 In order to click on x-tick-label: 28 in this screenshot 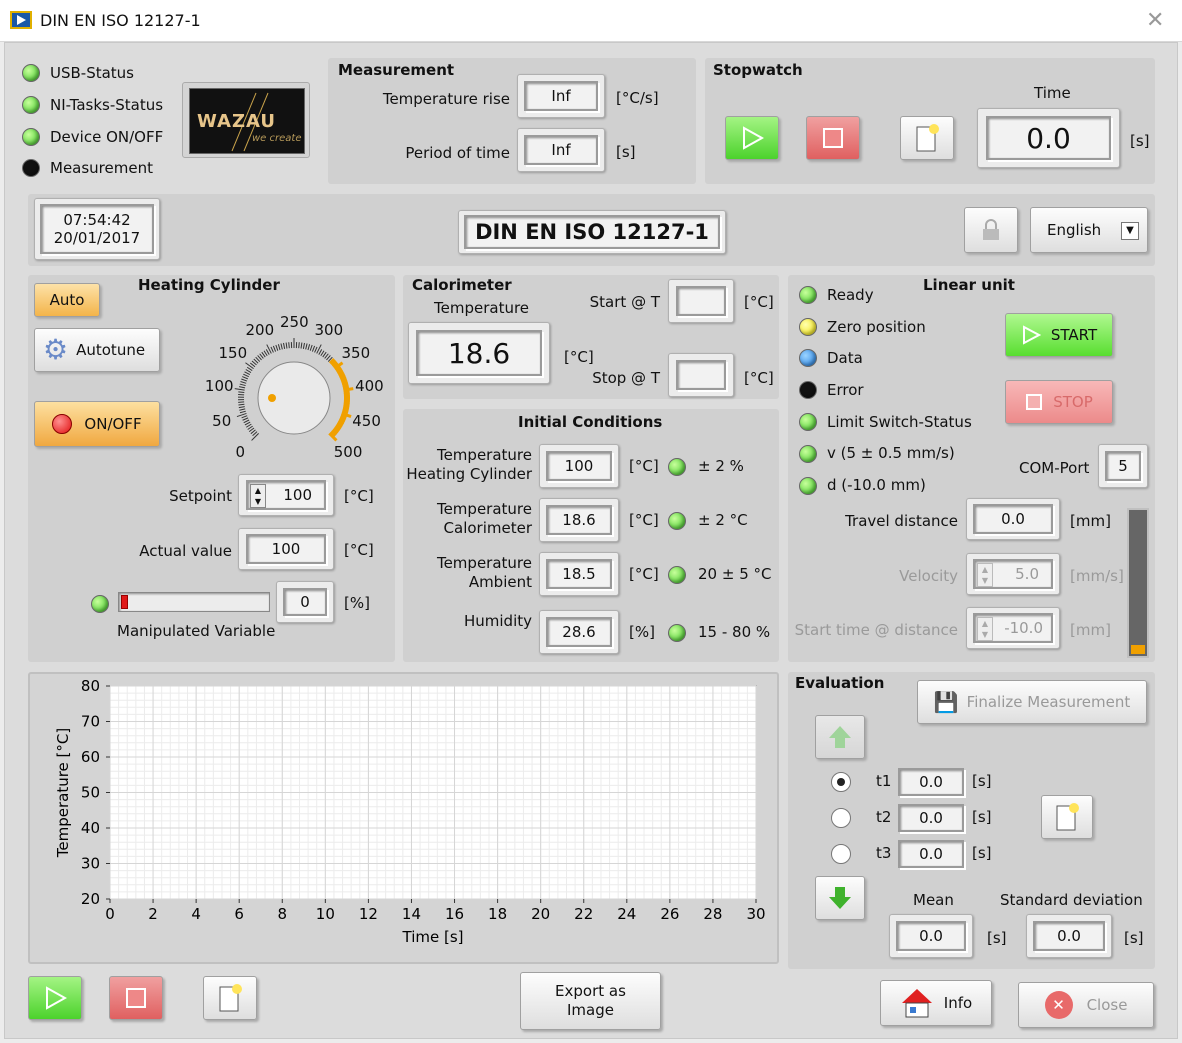, I will do `click(712, 914)`.